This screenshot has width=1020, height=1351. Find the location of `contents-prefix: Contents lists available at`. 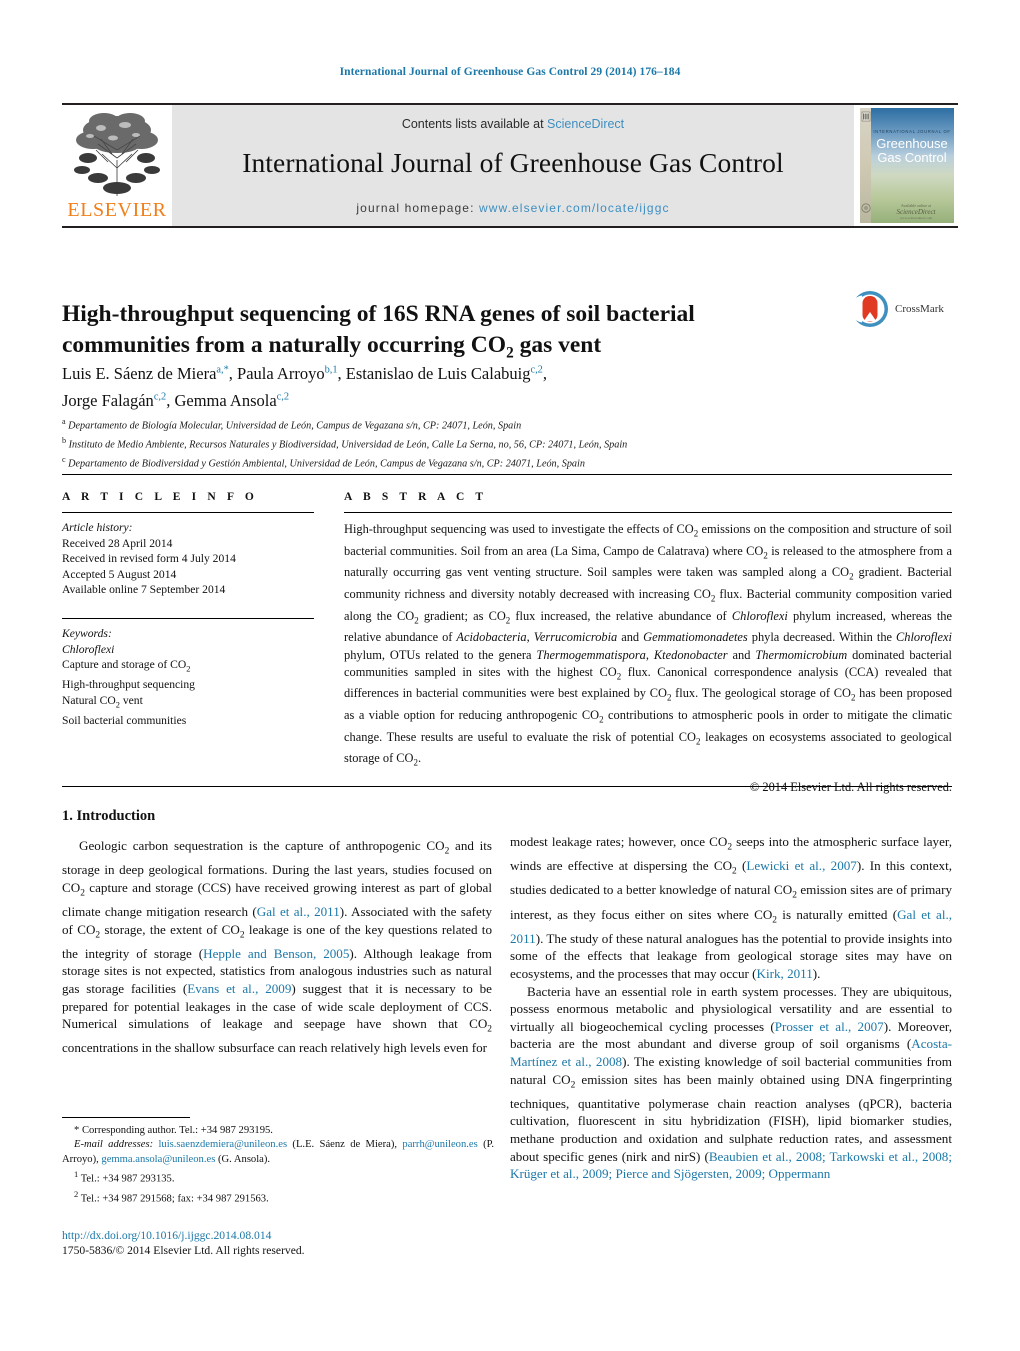

contents-prefix: Contents lists available at is located at coordinates (474, 124).